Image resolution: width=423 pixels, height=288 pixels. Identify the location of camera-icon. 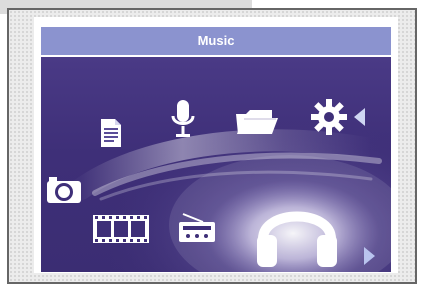
(64, 190).